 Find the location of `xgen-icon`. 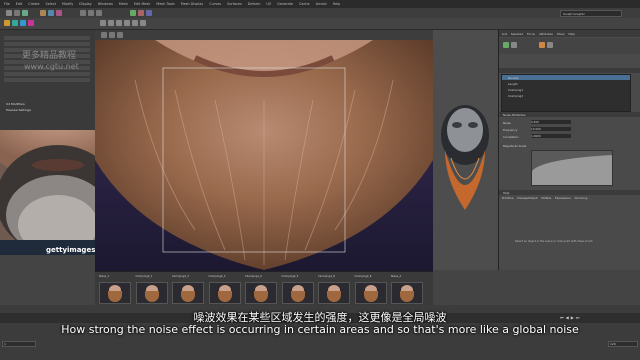

xgen-icon is located at coordinates (15, 23).